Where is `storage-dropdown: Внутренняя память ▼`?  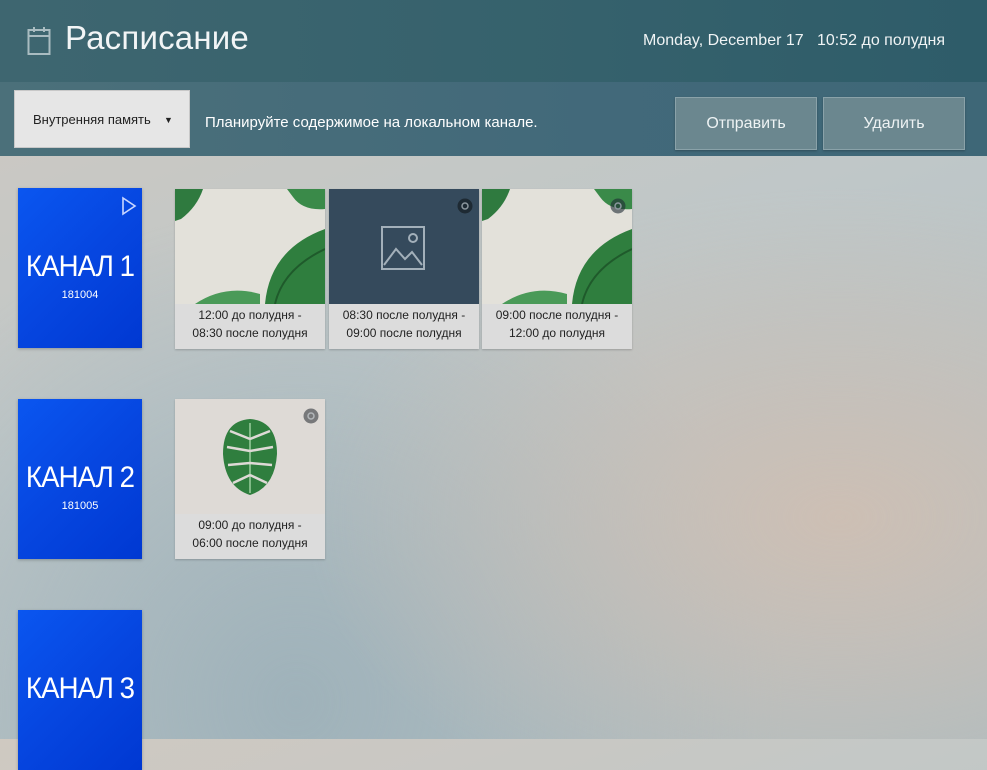 storage-dropdown: Внутренняя память ▼ is located at coordinates (102, 119).